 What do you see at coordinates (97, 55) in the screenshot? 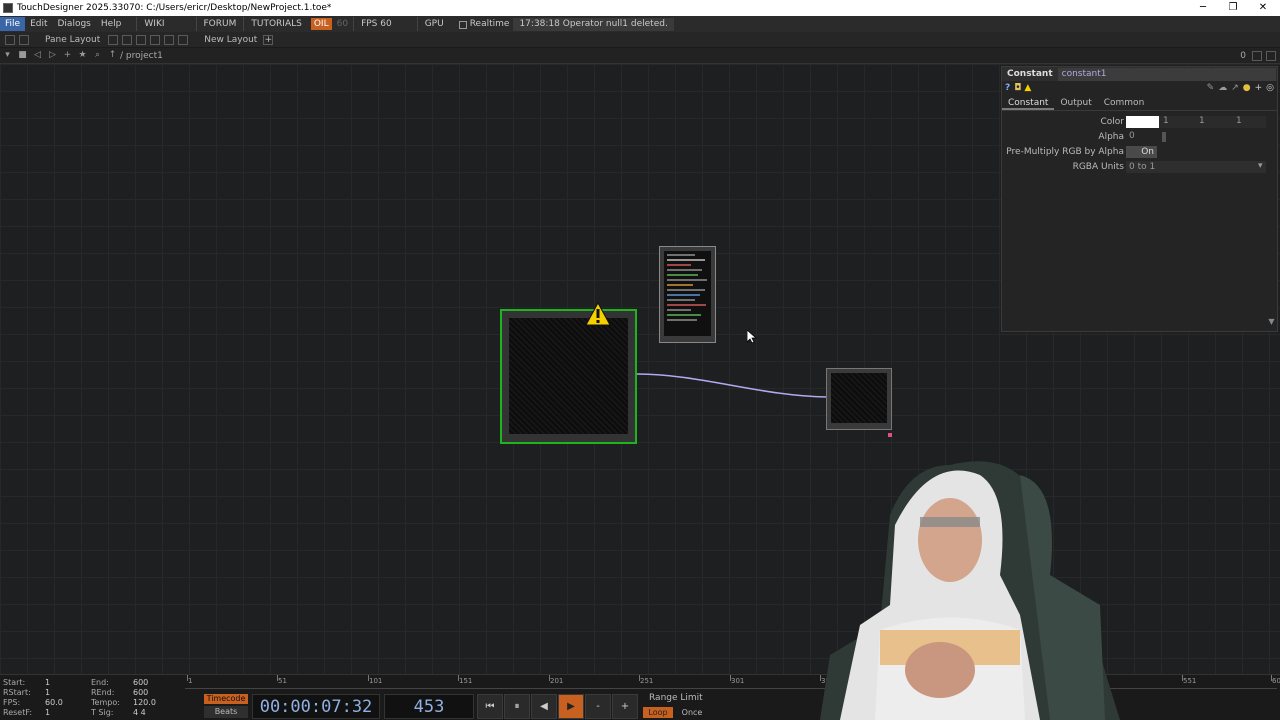
I see `search-icon: ⌕` at bounding box center [97, 55].